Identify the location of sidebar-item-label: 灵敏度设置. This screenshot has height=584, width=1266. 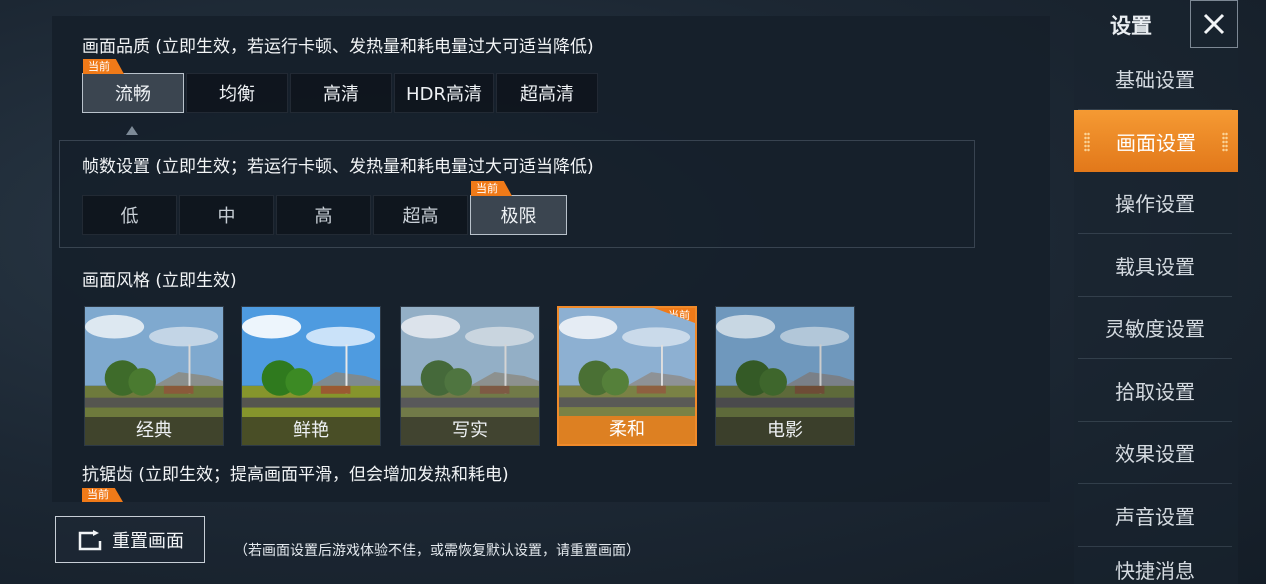
(1155, 329).